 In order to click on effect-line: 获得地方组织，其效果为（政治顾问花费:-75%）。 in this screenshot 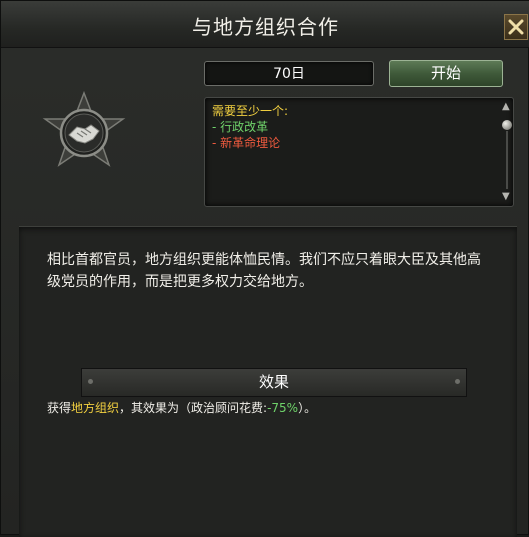, I will do `click(181, 407)`.